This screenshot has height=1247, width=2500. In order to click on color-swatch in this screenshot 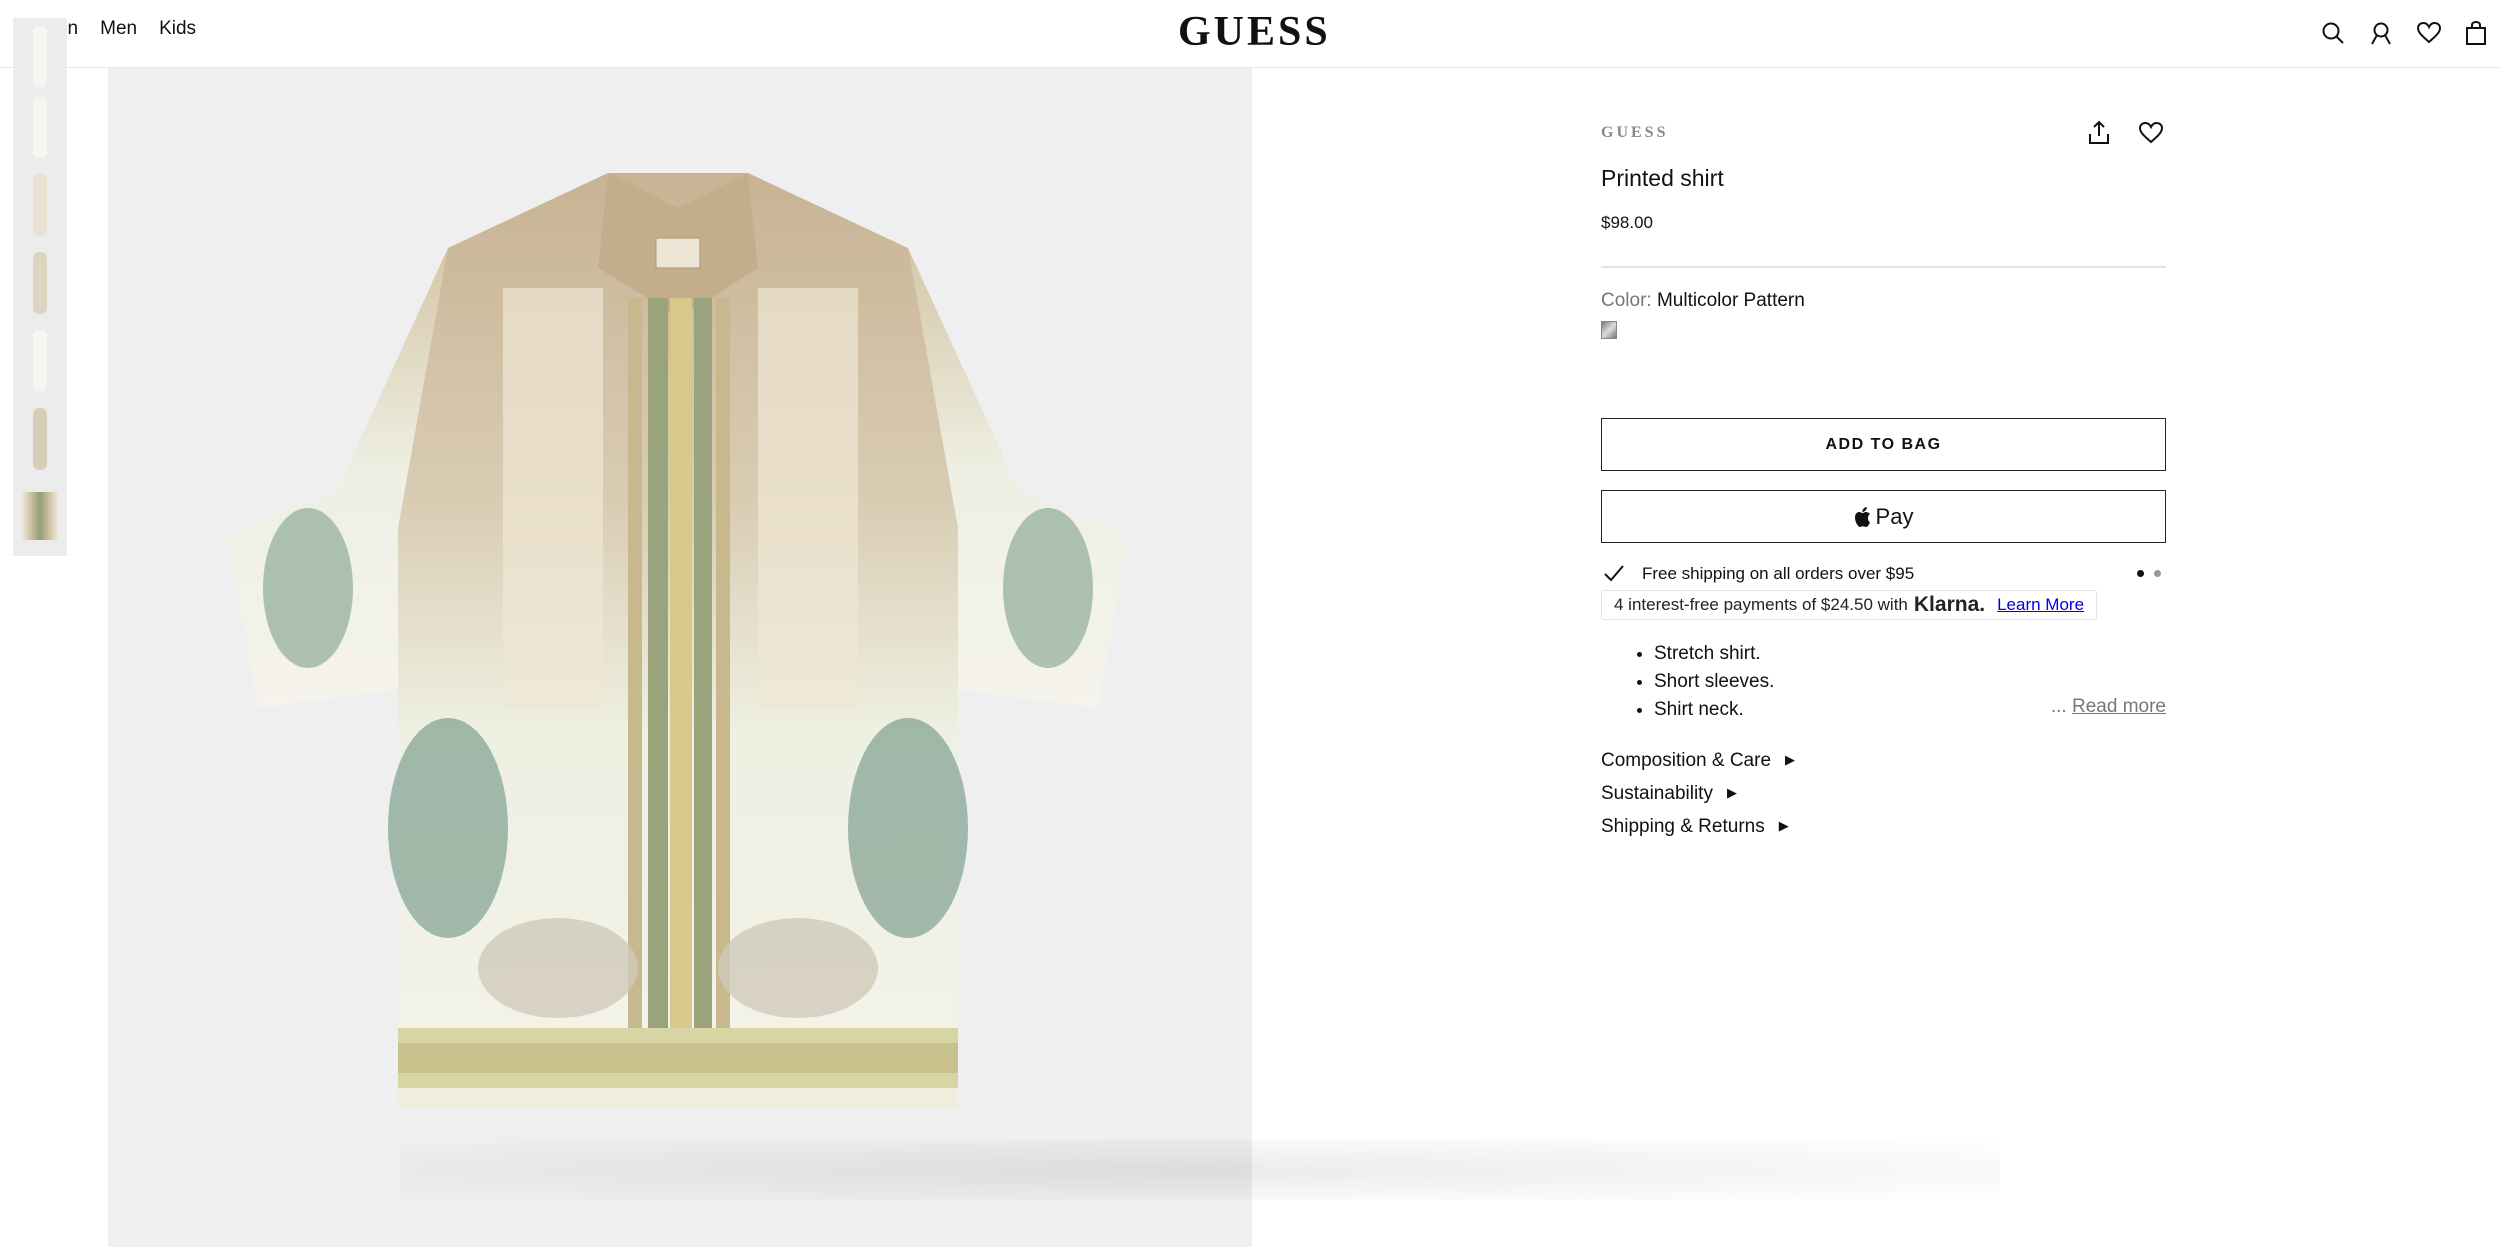, I will do `click(1609, 330)`.